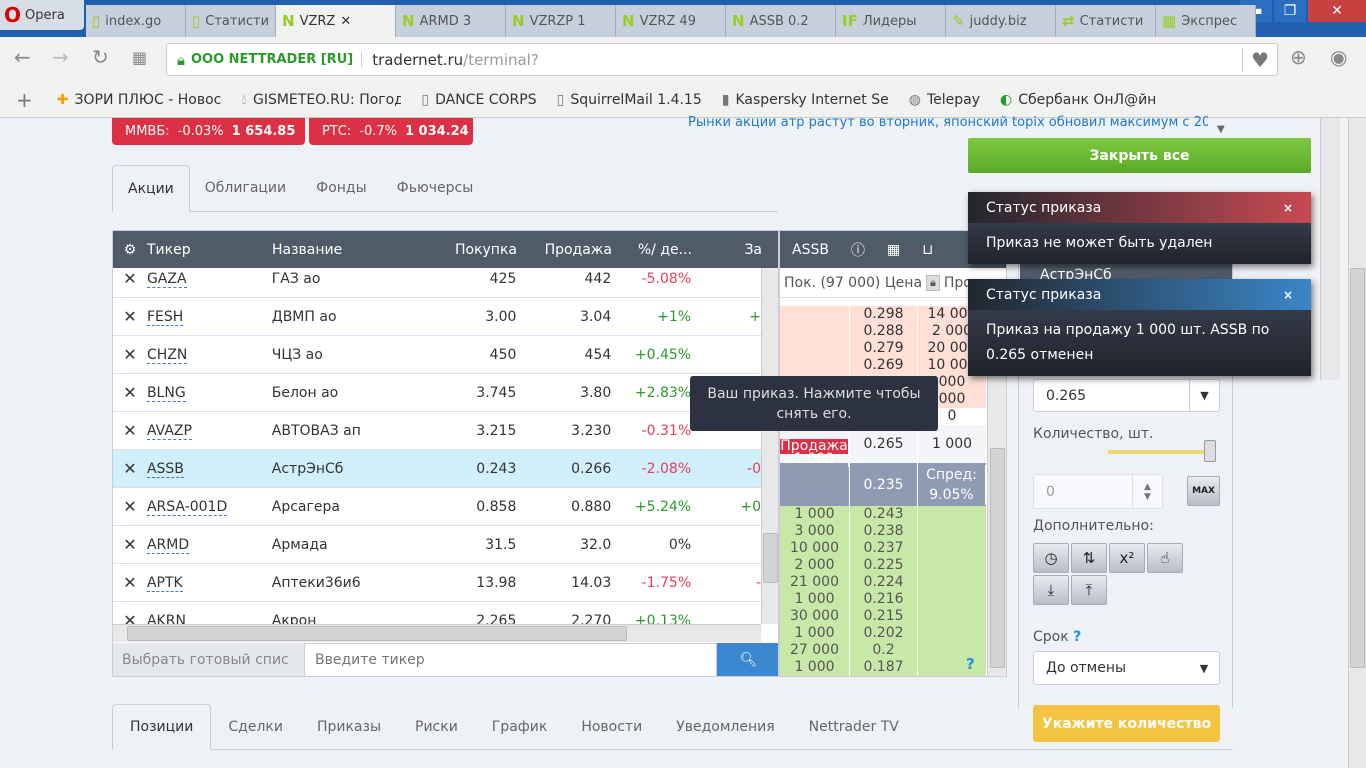  I want to click on settings-gear-icon: ⚙, so click(130, 250).